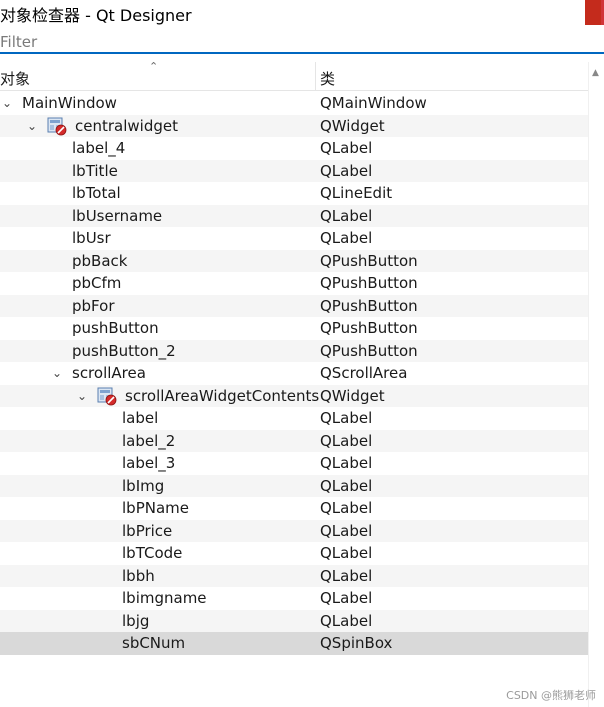  I want to click on tree-row-object-name: lbPName, so click(155, 508).